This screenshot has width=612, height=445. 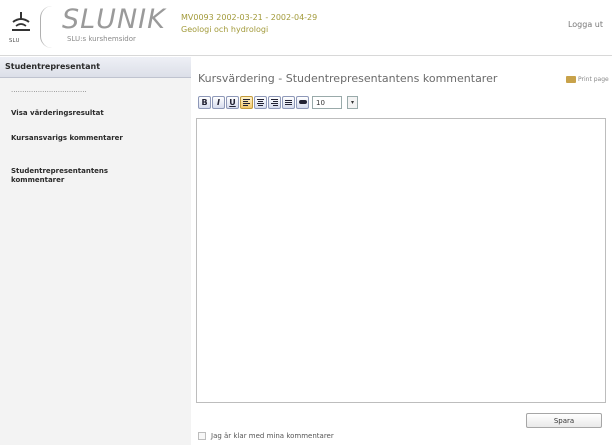 I want to click on underline-button: U, so click(x=232, y=102).